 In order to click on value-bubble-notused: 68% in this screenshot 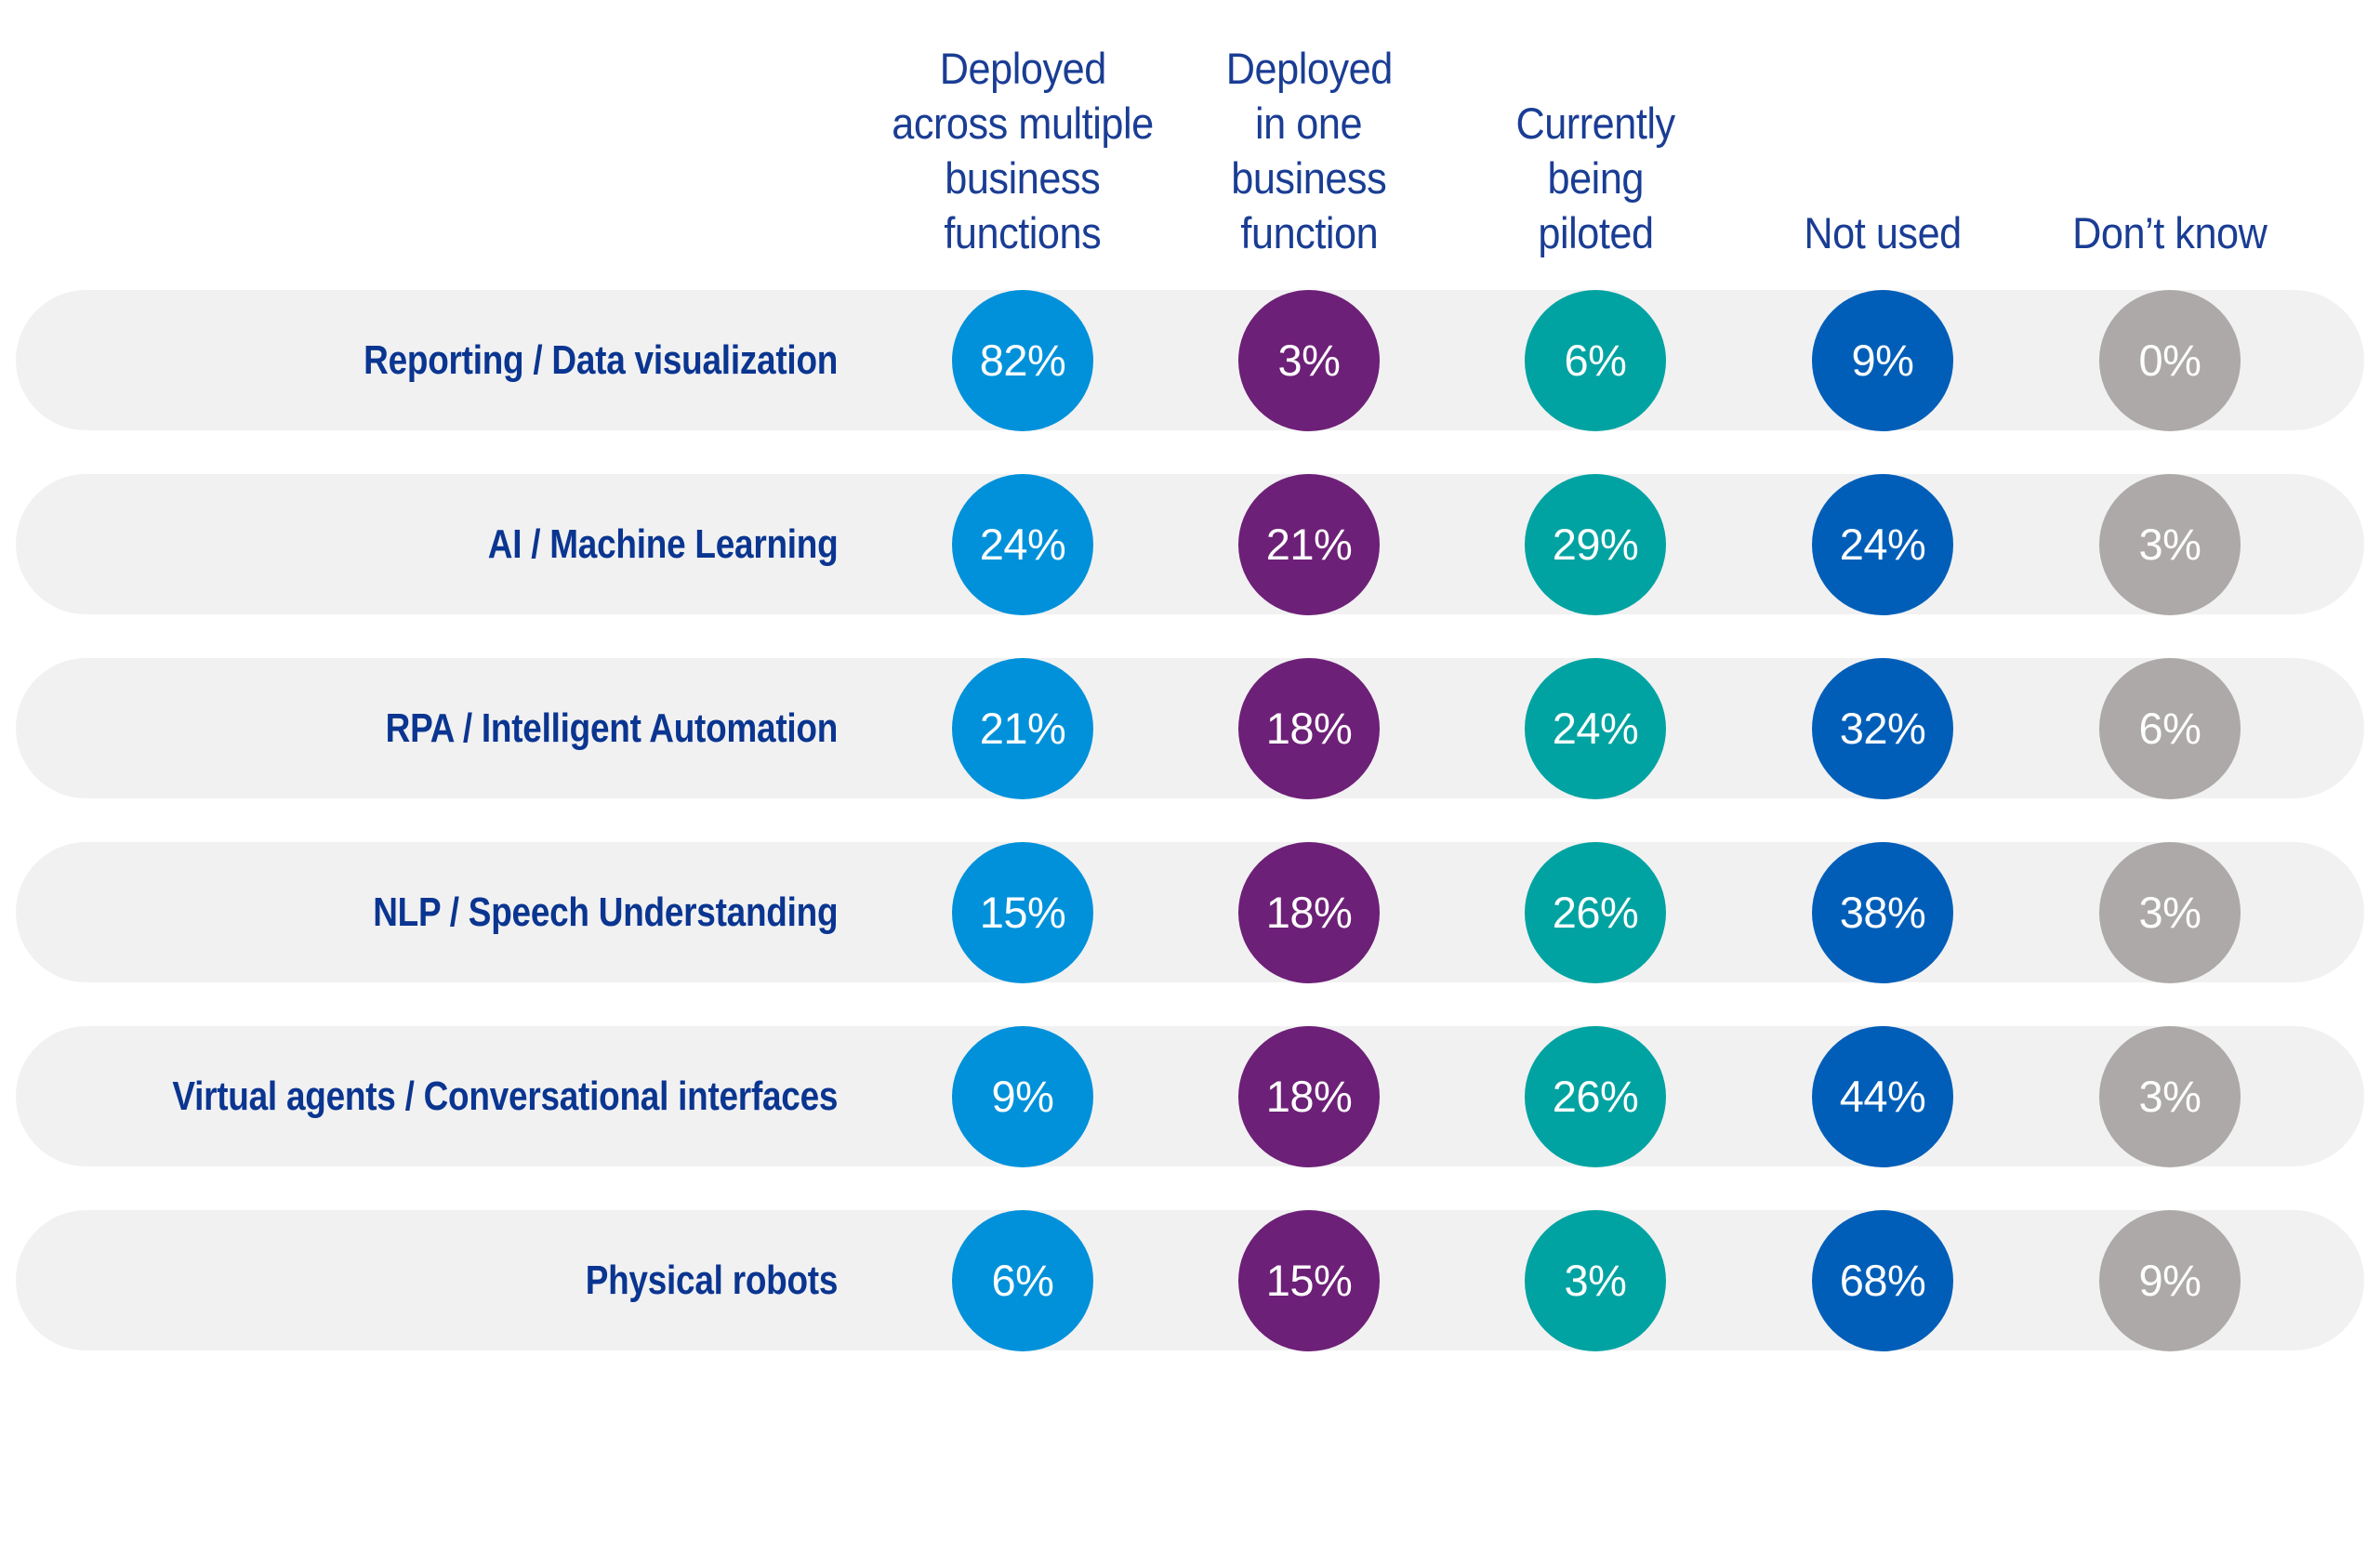, I will do `click(1882, 1280)`.